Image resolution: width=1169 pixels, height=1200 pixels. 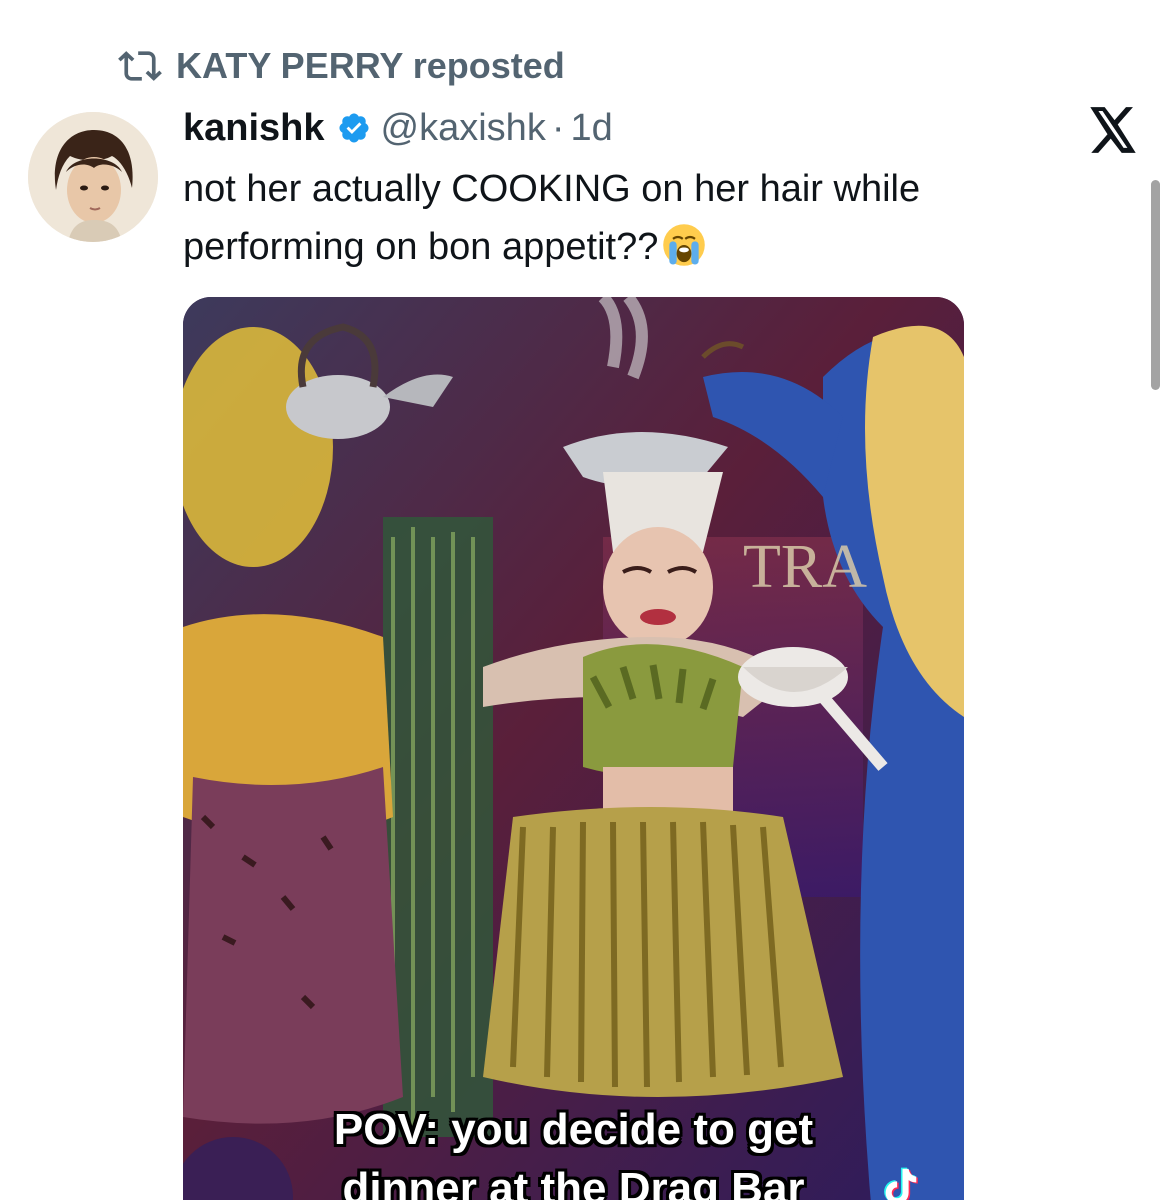 I want to click on tweet-header: kanishk @kaxishk · 1d, so click(x=398, y=128).